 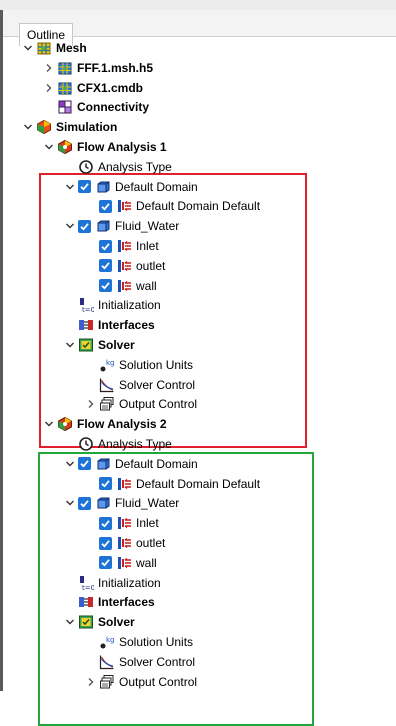 I want to click on tree-item-fa1-interfaces: Interfaces, so click(x=229, y=325).